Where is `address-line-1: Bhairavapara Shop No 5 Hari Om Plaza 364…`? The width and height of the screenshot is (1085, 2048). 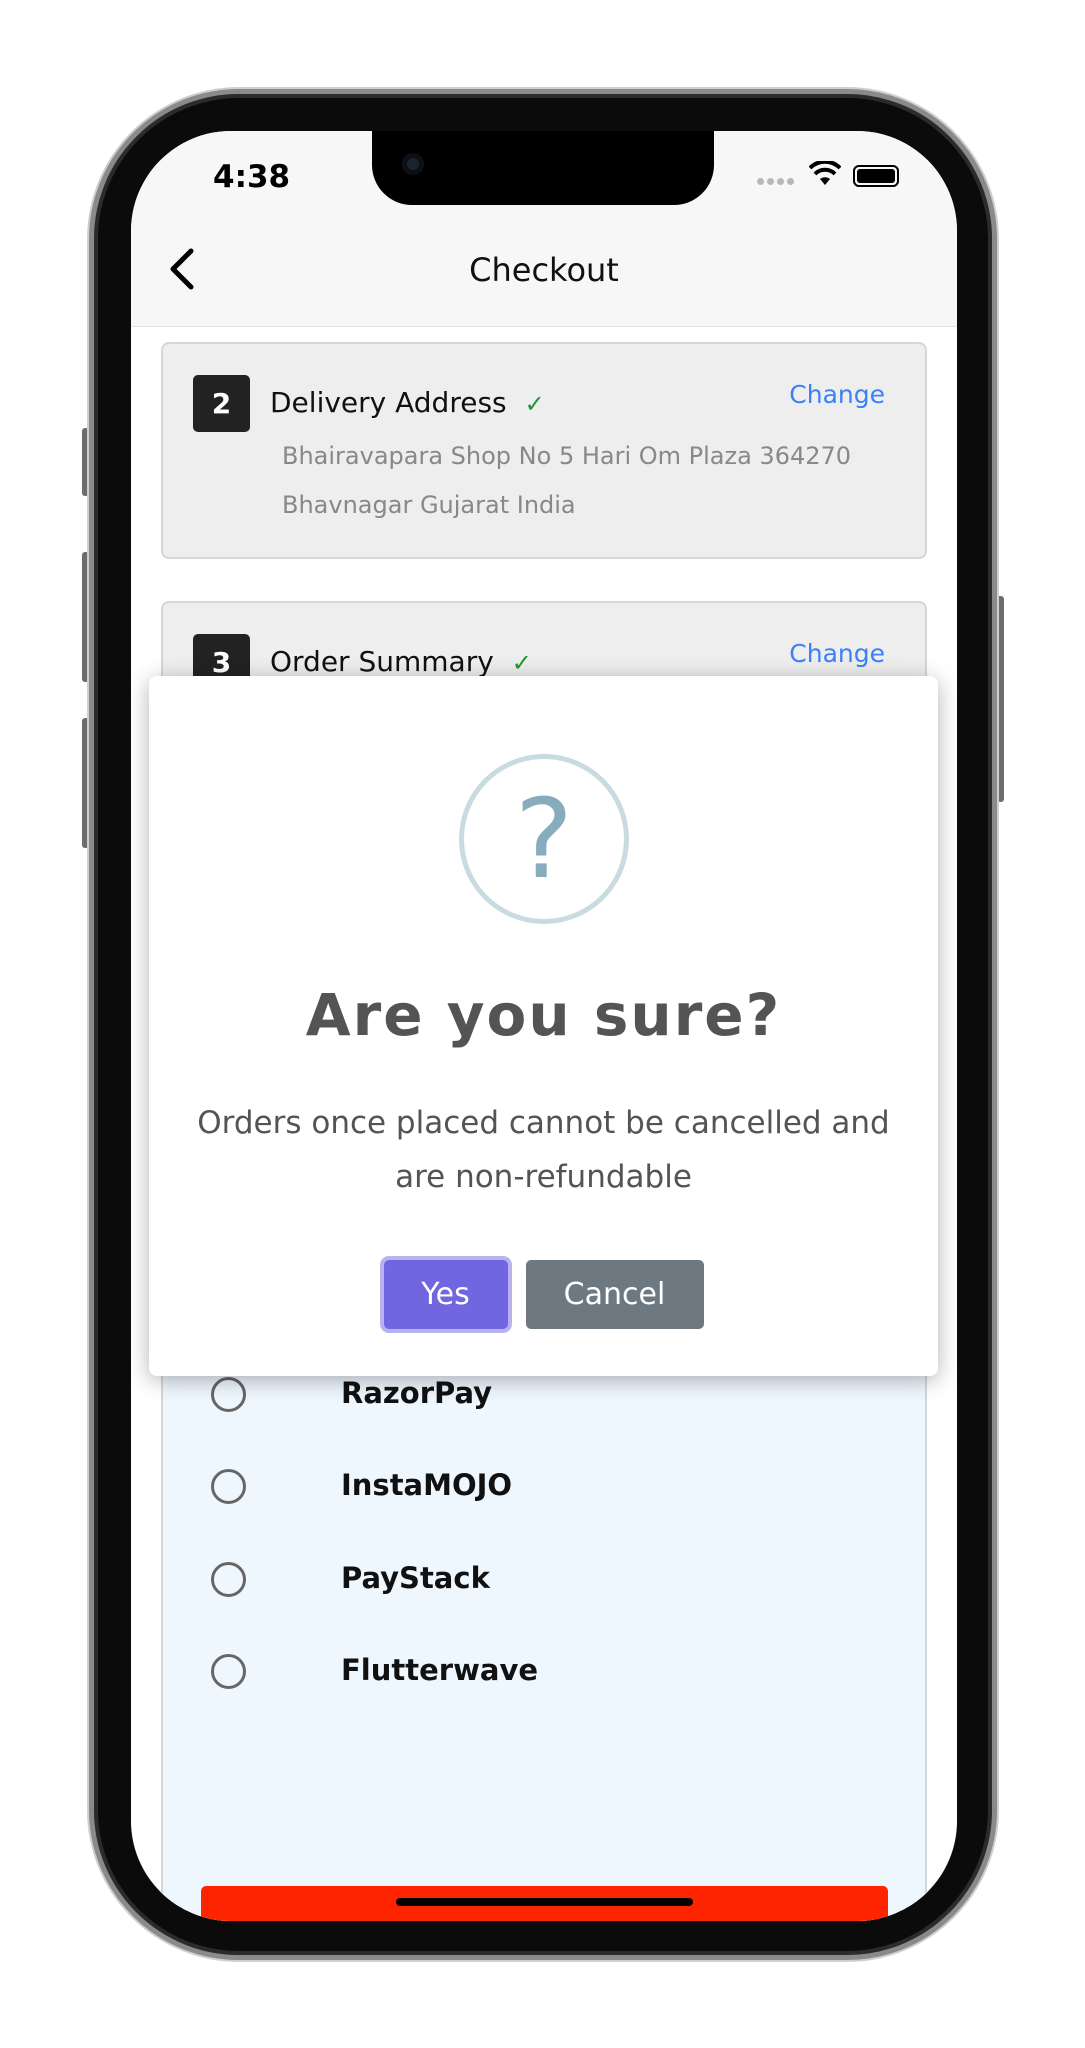 address-line-1: Bhairavapara Shop No 5 Hari Om Plaza 364… is located at coordinates (567, 456).